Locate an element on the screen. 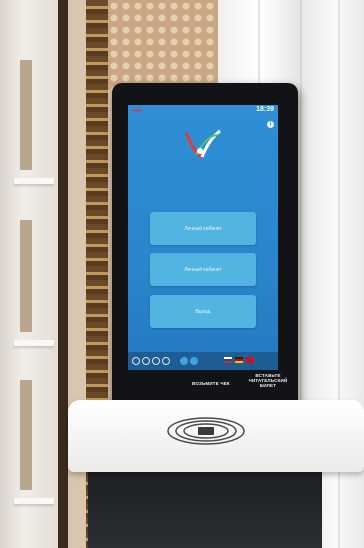 Image resolution: width=364 pixels, height=548 pixels. brand-logo-small: ▬▬ is located at coordinates (137, 110).